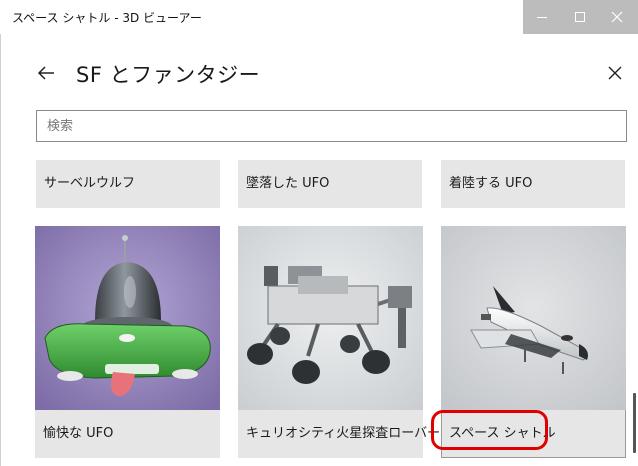 This screenshot has height=466, width=638. Describe the element at coordinates (634, 423) in the screenshot. I see `scrollbar-thumb` at that location.